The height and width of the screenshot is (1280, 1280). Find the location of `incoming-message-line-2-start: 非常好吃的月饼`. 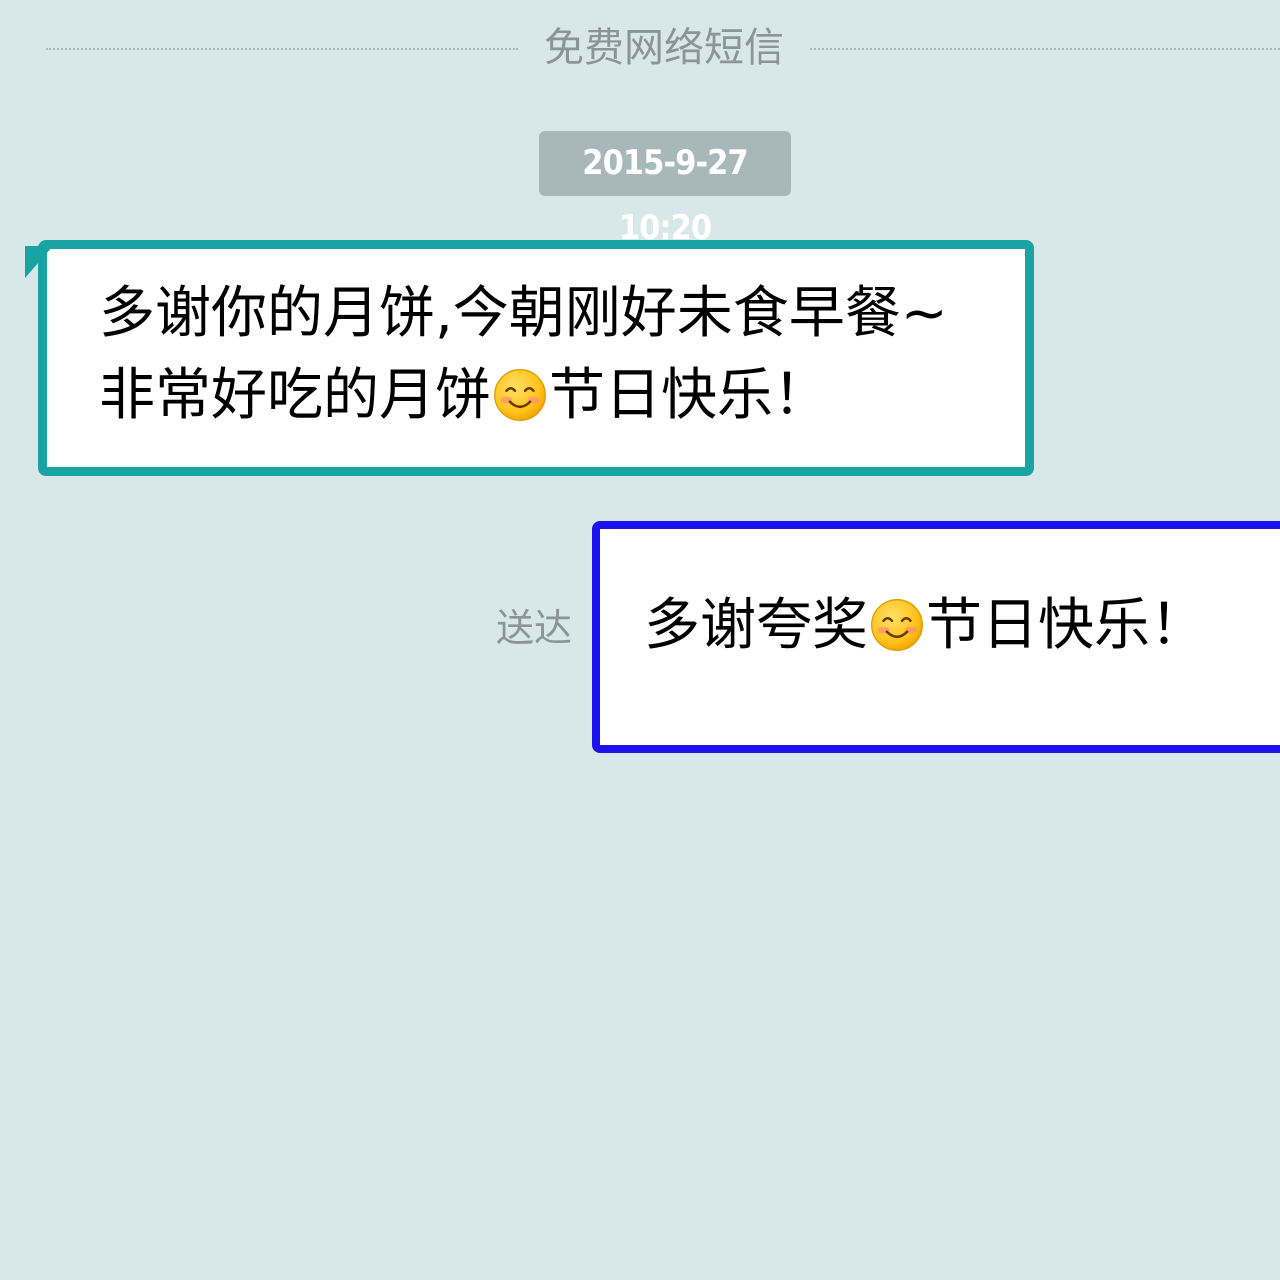

incoming-message-line-2-start: 非常好吃的月饼 is located at coordinates (295, 395).